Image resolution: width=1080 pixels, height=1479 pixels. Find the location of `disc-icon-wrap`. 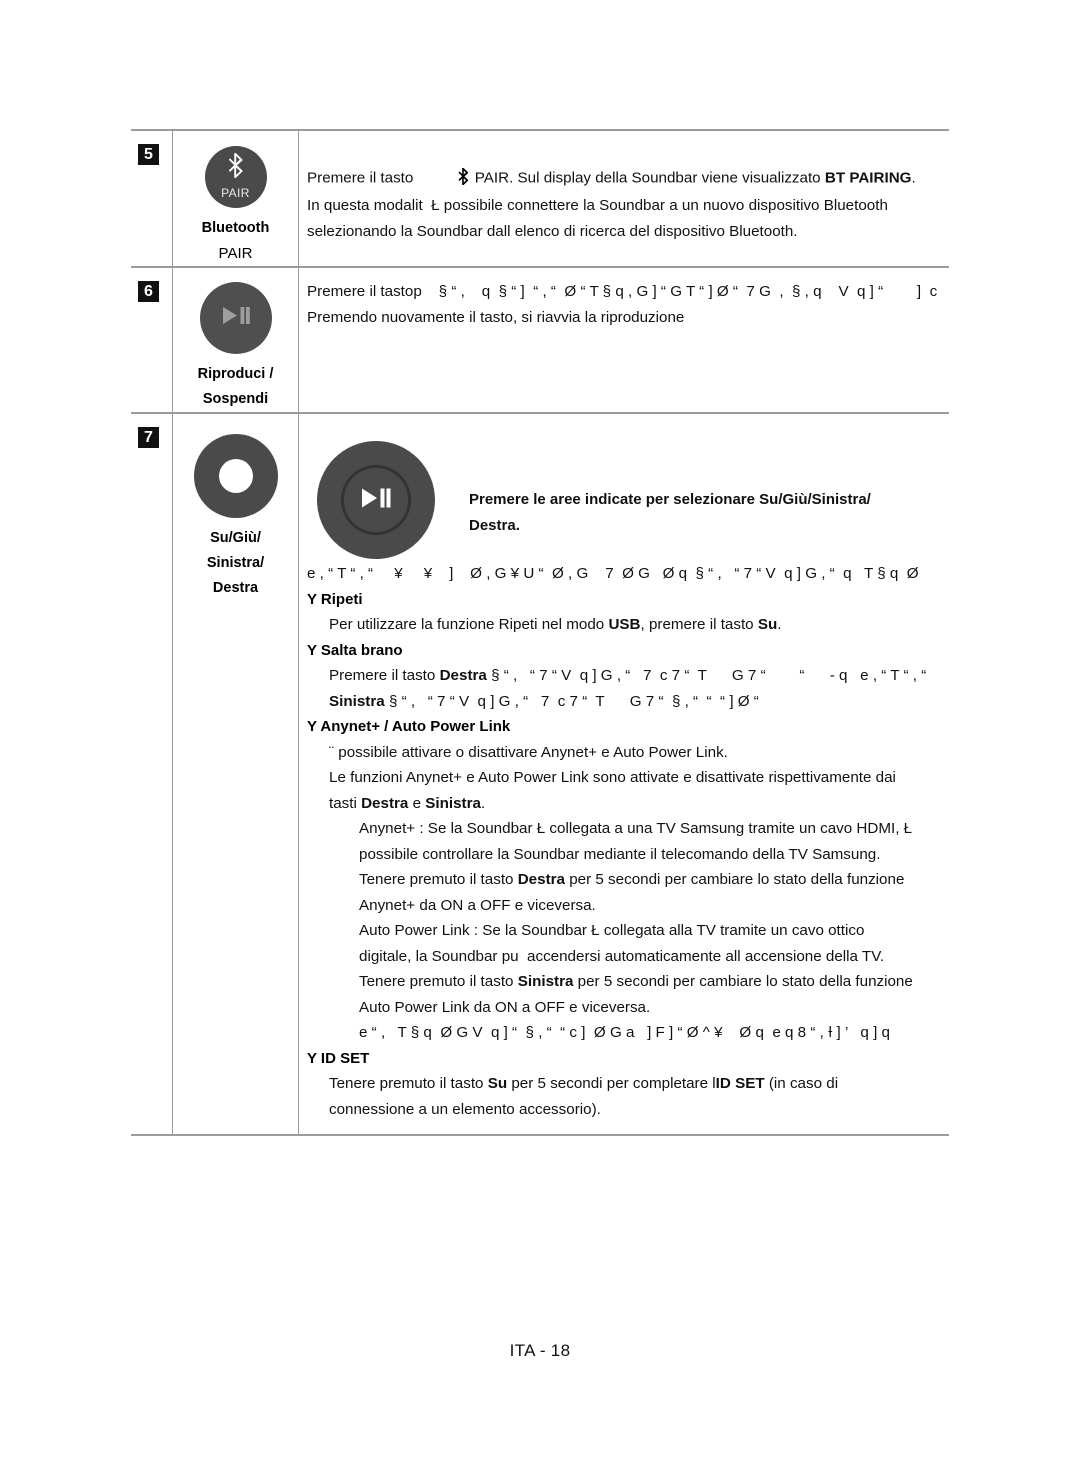

disc-icon-wrap is located at coordinates (387, 492).